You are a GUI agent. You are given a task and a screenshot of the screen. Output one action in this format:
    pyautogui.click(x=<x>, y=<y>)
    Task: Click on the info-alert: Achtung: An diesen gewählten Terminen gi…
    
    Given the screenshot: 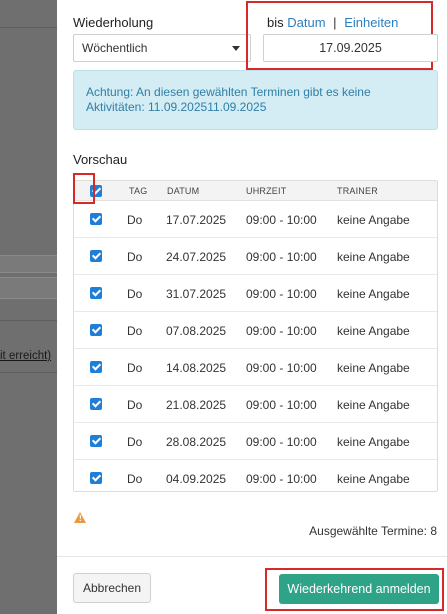 What is the action you would take?
    pyautogui.click(x=255, y=100)
    